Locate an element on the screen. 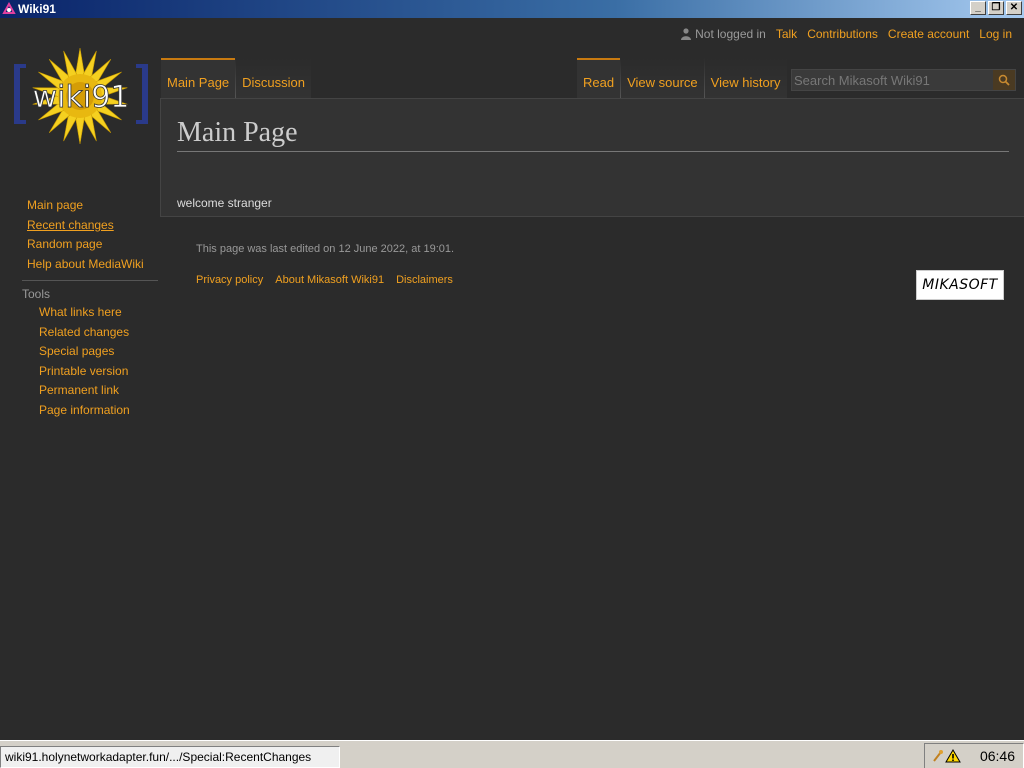  tab-main-page: Main Page is located at coordinates (198, 78).